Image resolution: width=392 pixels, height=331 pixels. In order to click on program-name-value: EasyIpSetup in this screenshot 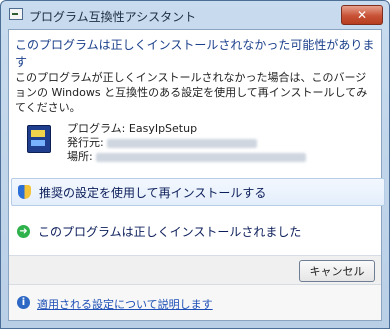, I will do `click(163, 128)`.